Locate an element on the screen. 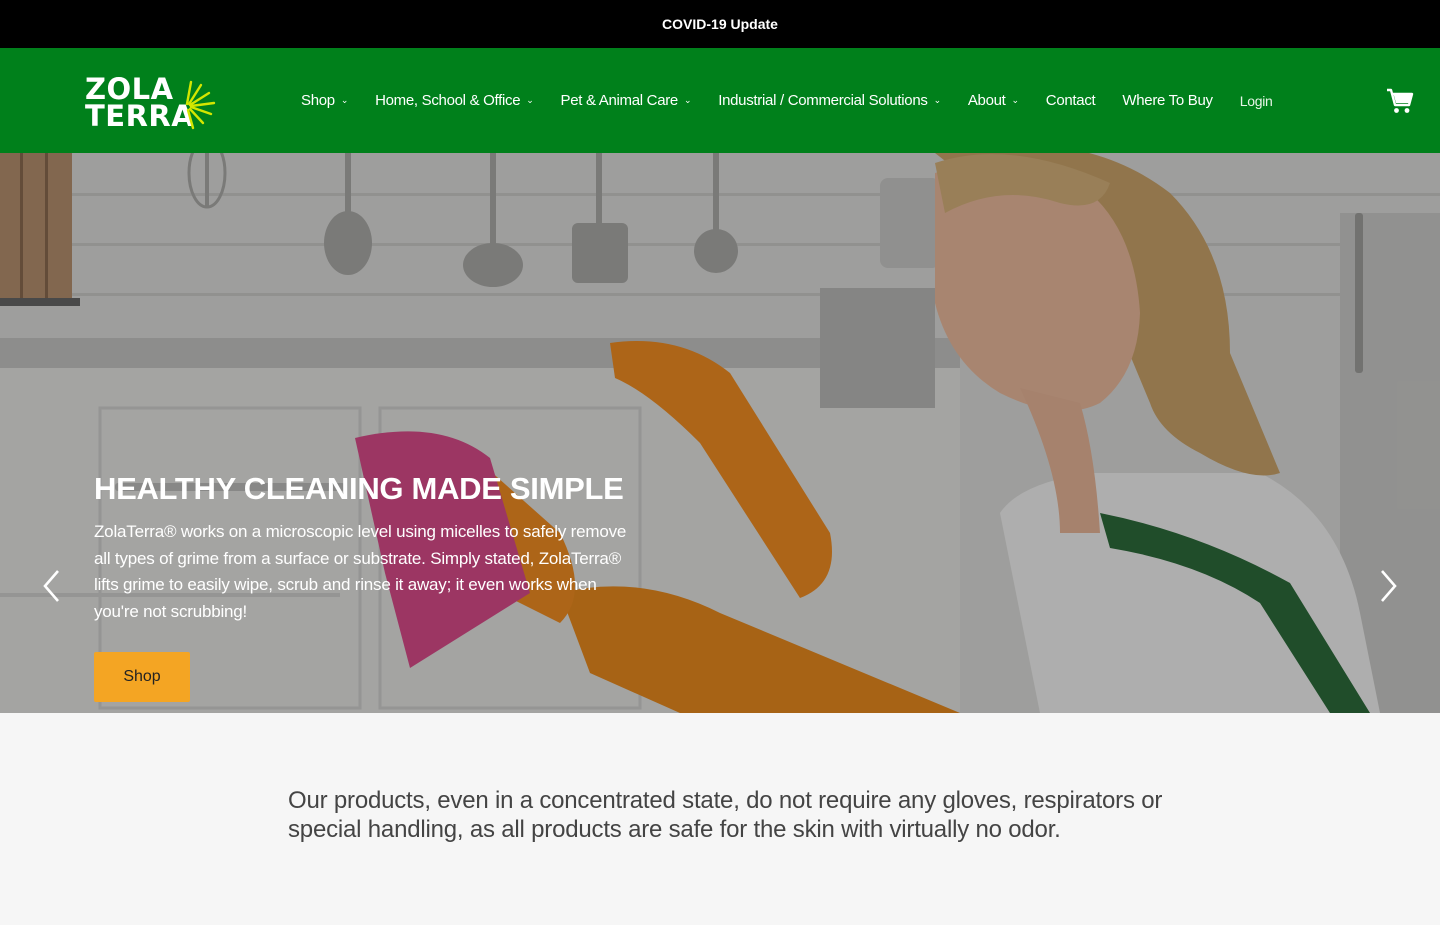 This screenshot has height=925, width=1440. nav-label: Where To Buy is located at coordinates (1167, 100).